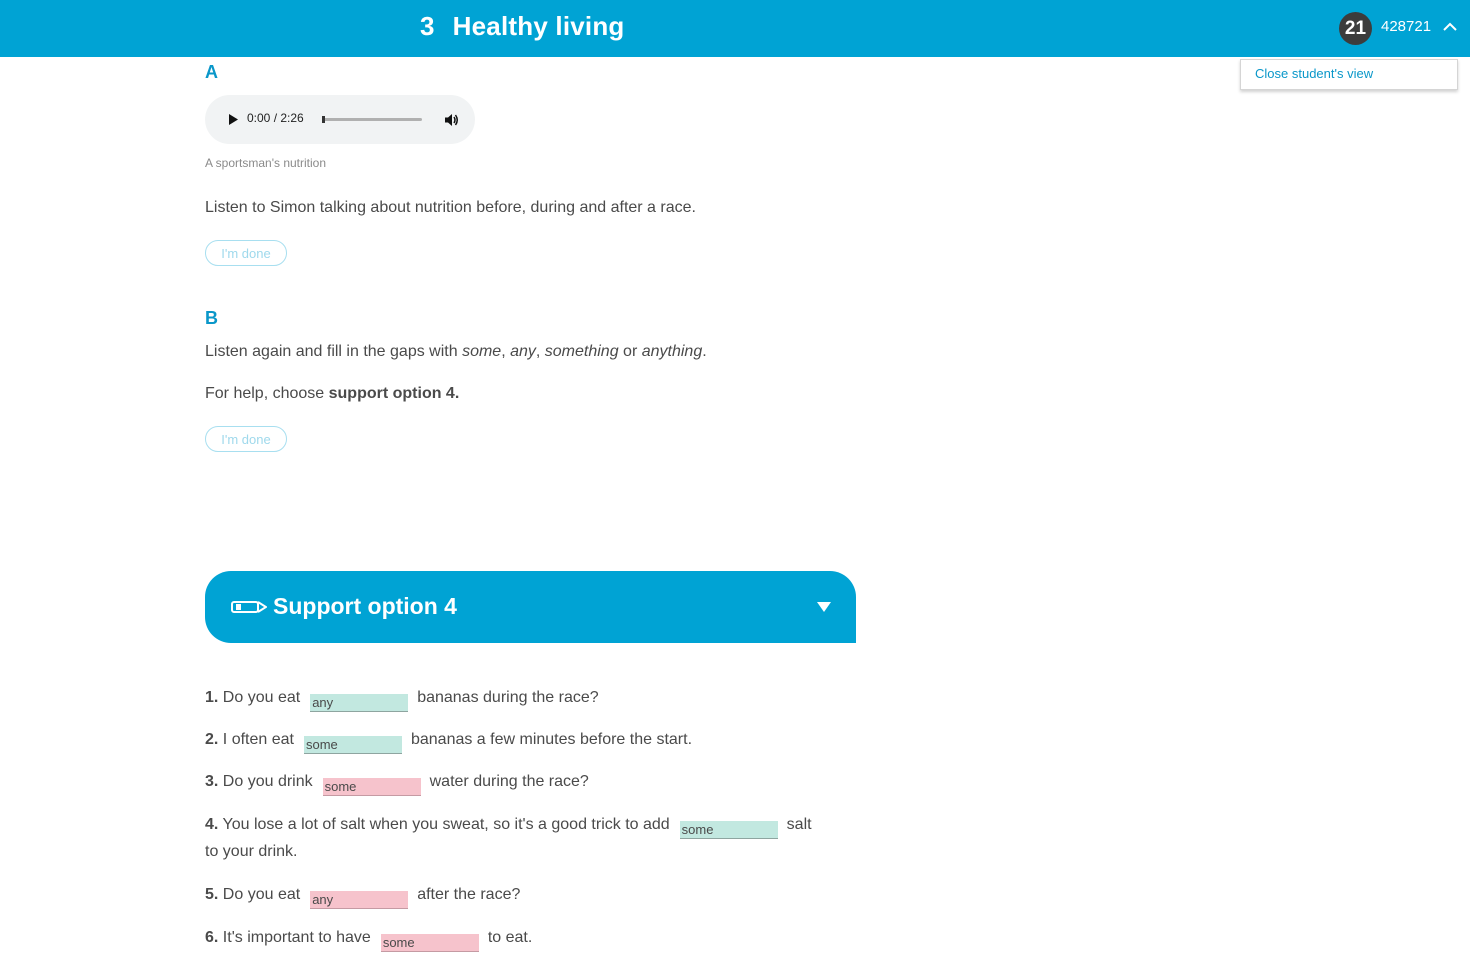 This screenshot has height=967, width=1470. What do you see at coordinates (523, 351) in the screenshot?
I see `word-any: any` at bounding box center [523, 351].